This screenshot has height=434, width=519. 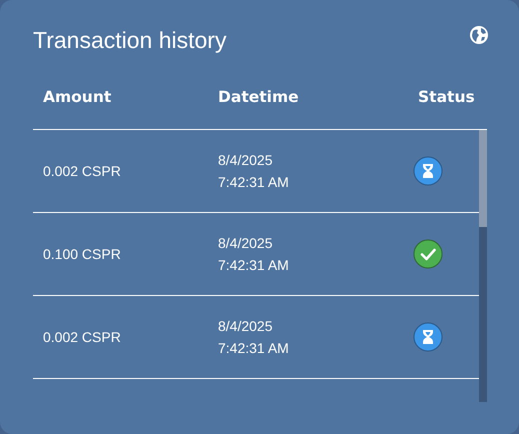 I want to click on column-header: Datetime, so click(x=259, y=97).